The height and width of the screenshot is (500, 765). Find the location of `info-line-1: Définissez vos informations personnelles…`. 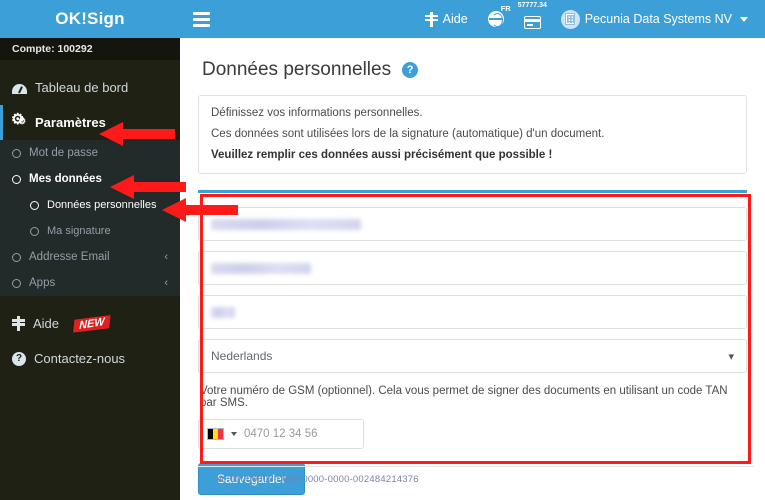

info-line-1: Définissez vos informations personnelles… is located at coordinates (317, 113).